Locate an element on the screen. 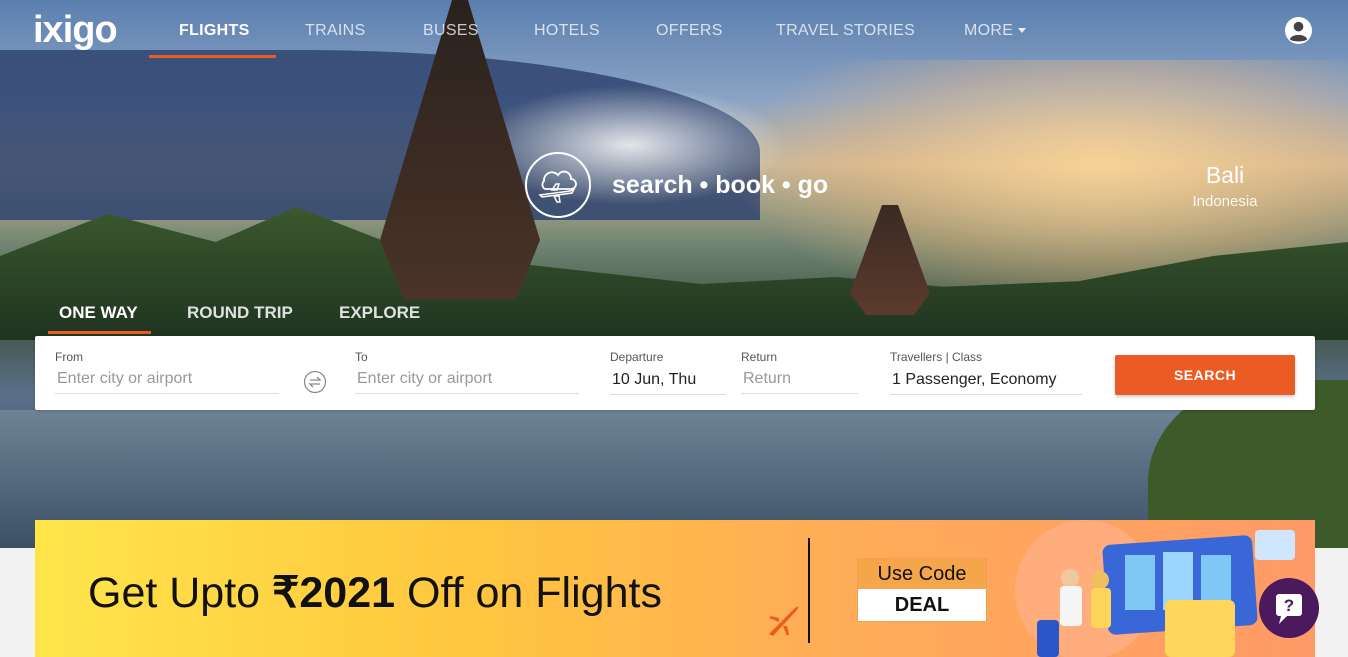  airplane-icon is located at coordinates (784, 621).